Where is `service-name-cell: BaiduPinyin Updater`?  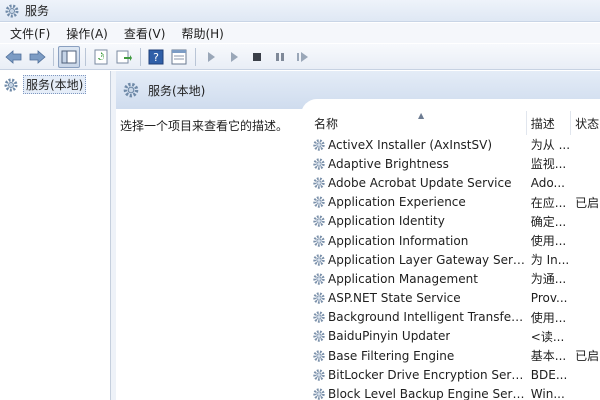 service-name-cell: BaiduPinyin Updater is located at coordinates (418, 336).